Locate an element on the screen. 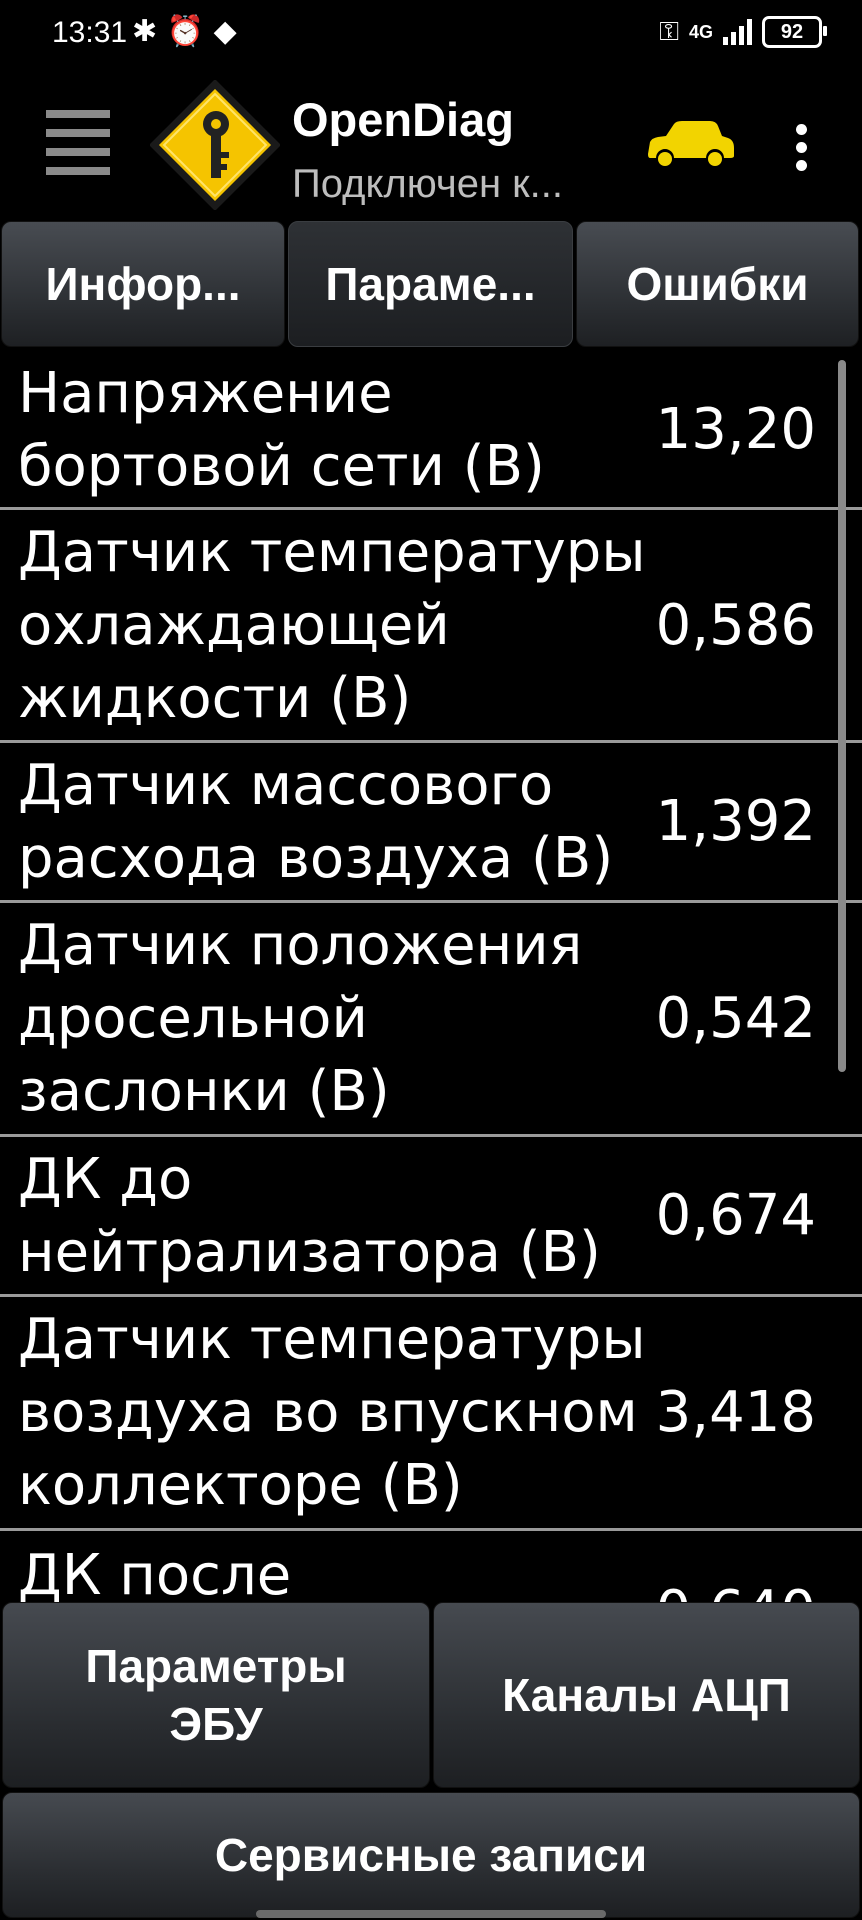  parameter-label: Напряжение бортовой сети (В) is located at coordinates (281, 429).